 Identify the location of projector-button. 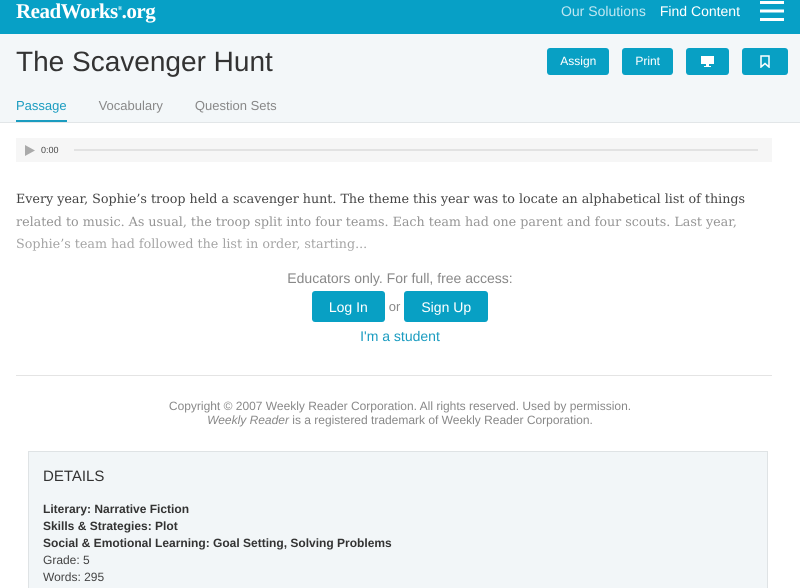
(707, 61).